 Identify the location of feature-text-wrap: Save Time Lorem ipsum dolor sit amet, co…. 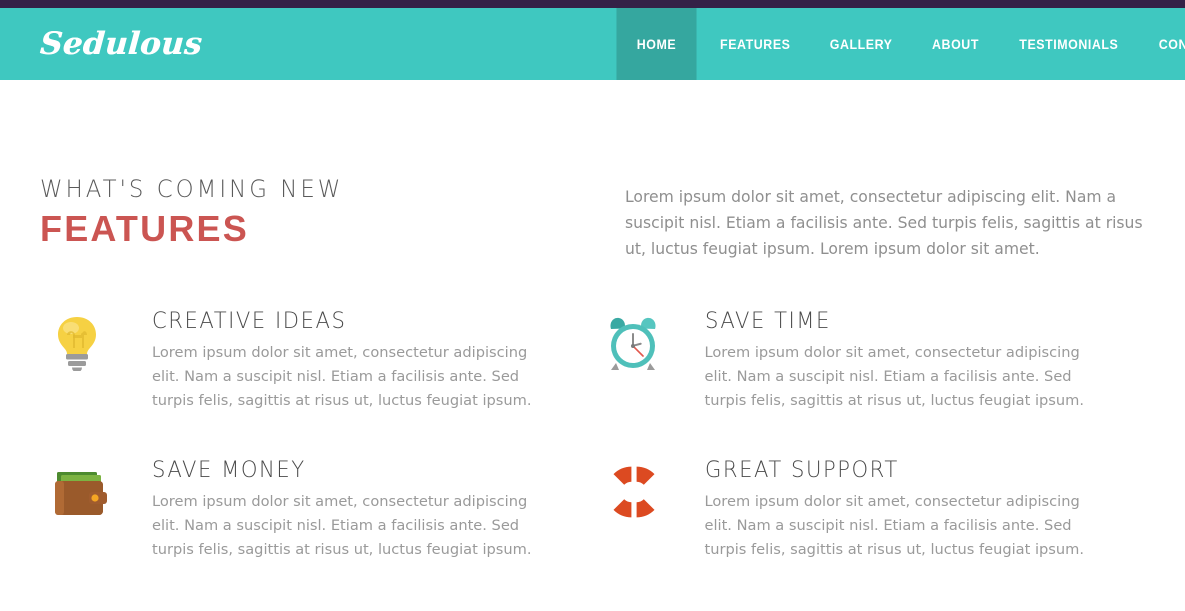
(905, 361).